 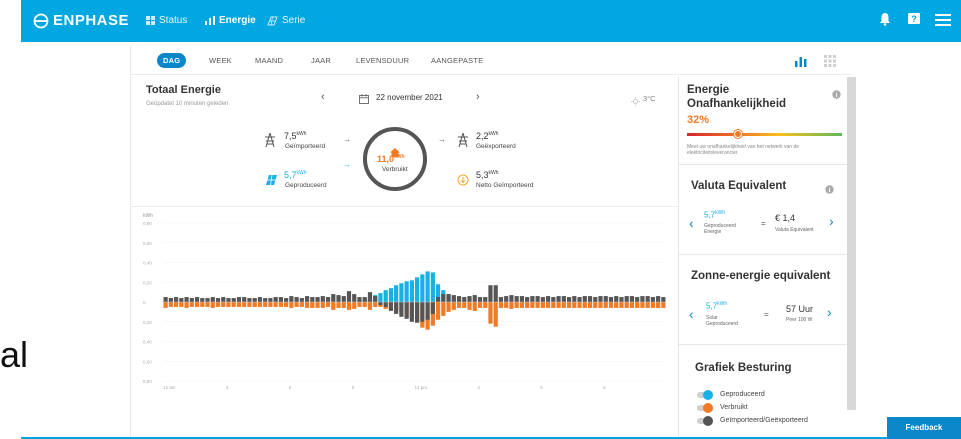 I want to click on x-tick-label: 9, so click(x=353, y=387).